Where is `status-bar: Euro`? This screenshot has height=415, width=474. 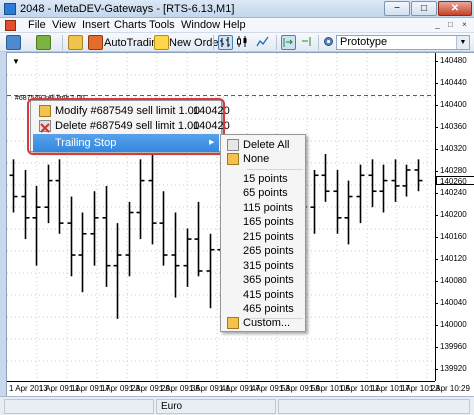
status-bar: Euro is located at coordinates (237, 405).